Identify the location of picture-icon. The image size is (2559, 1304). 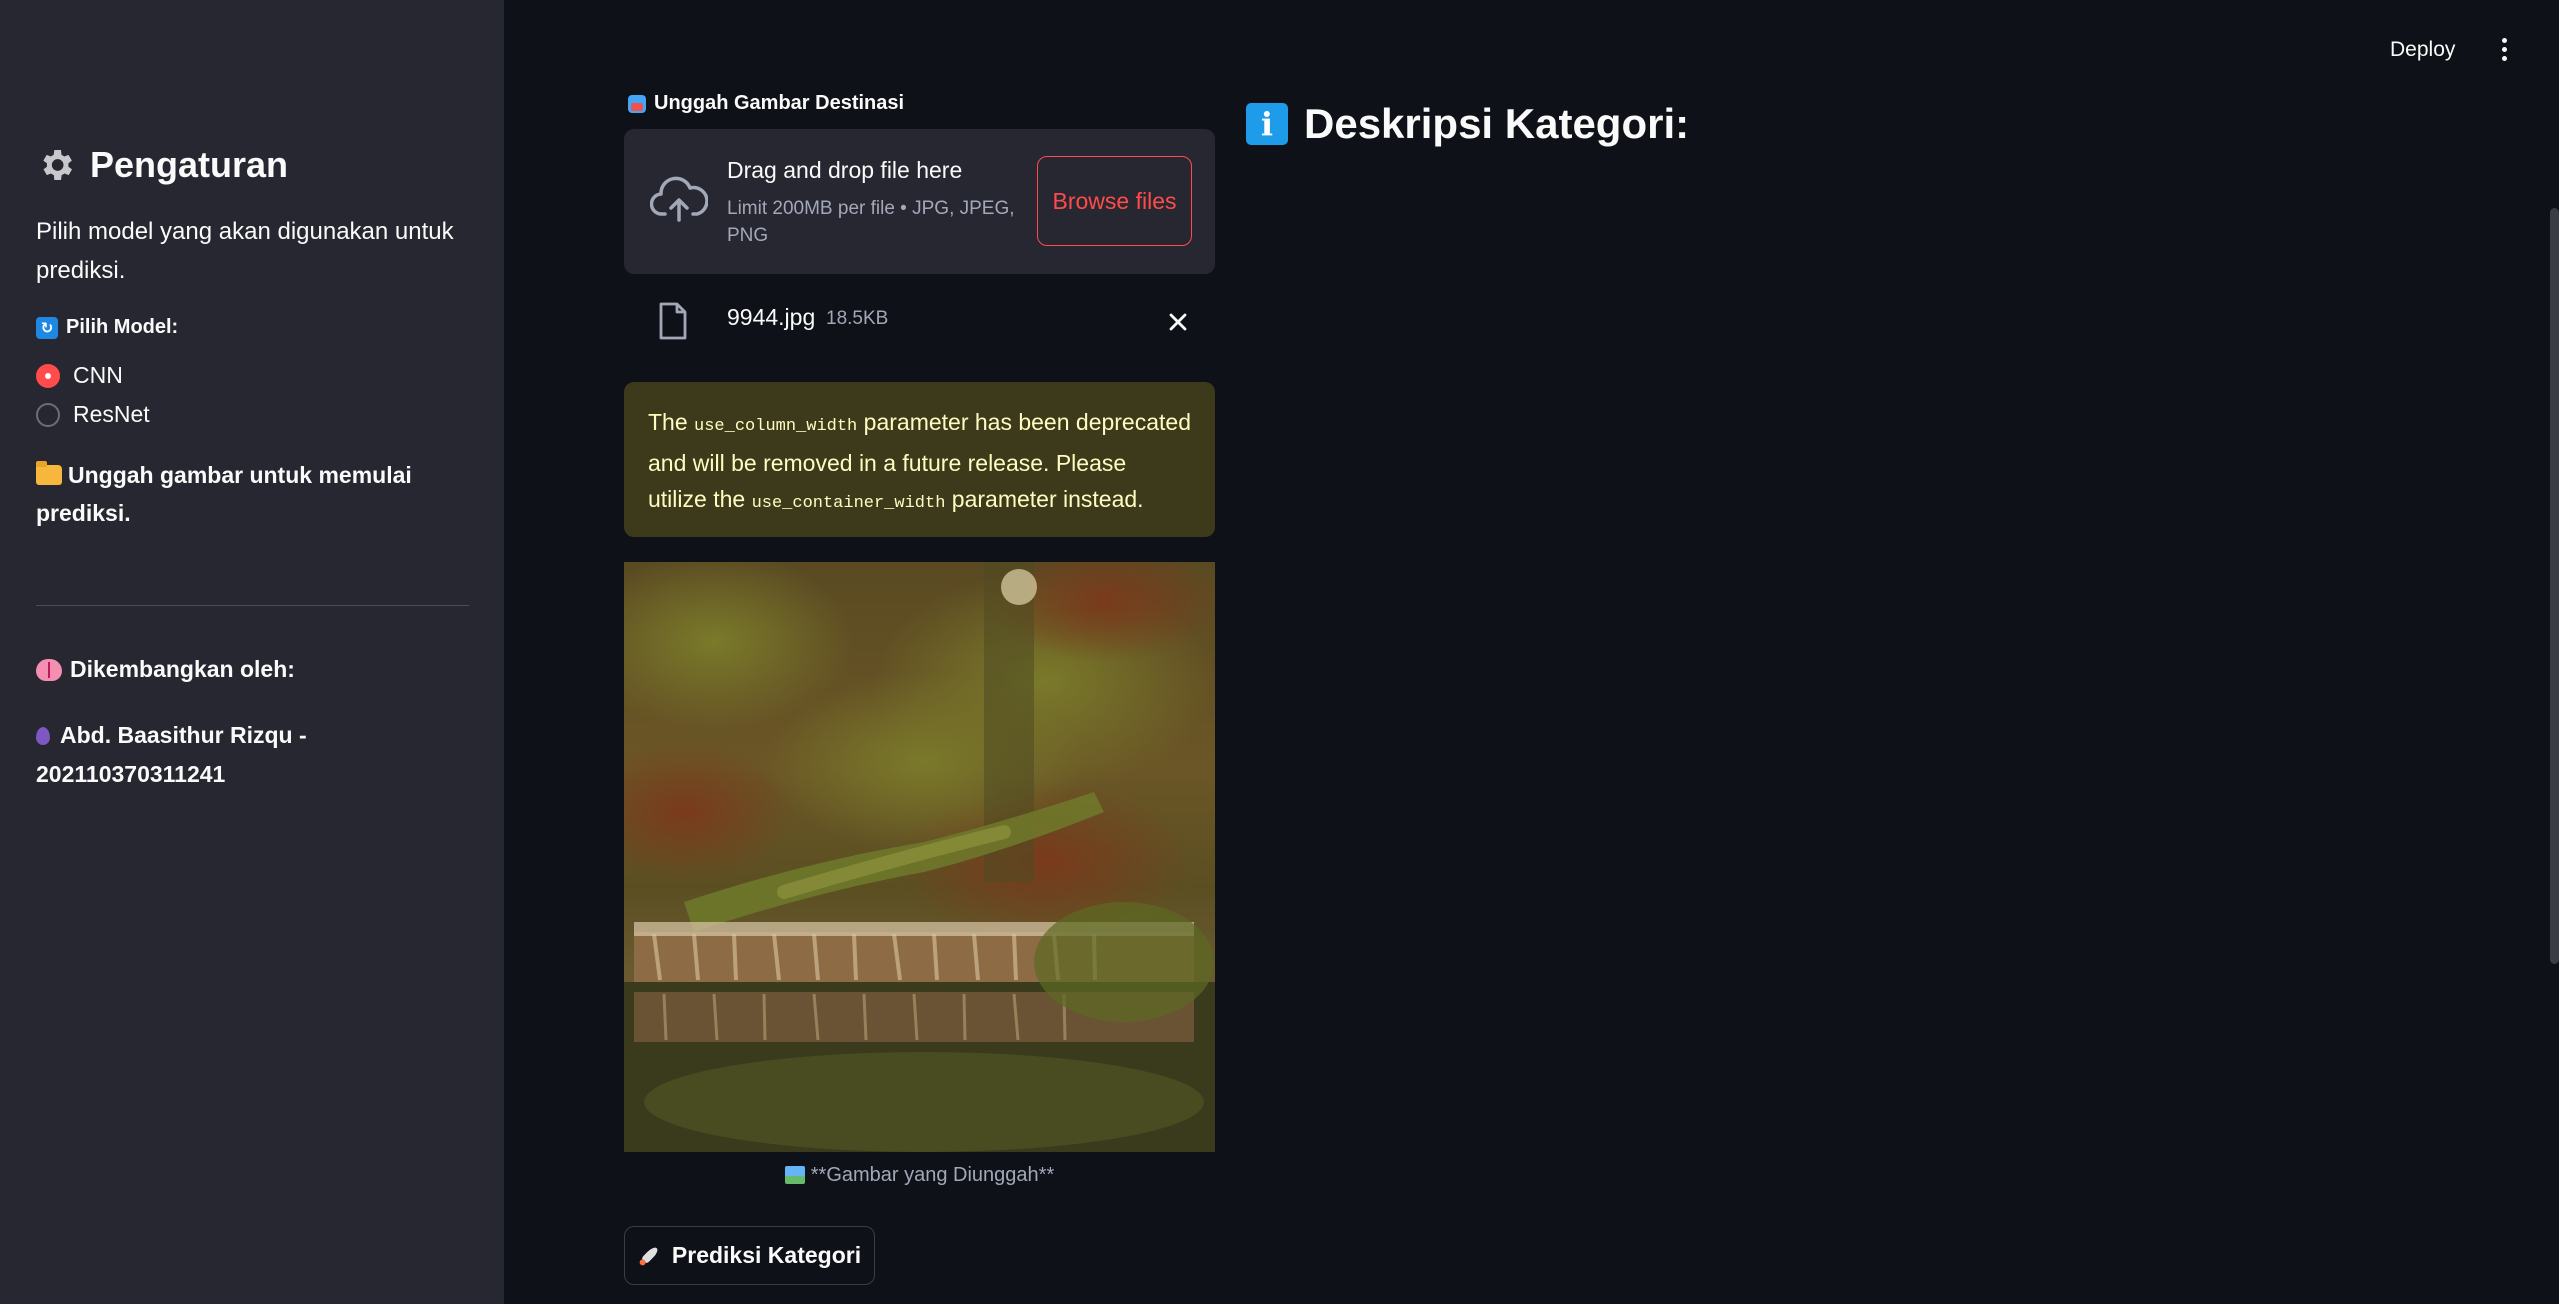
(794, 1175).